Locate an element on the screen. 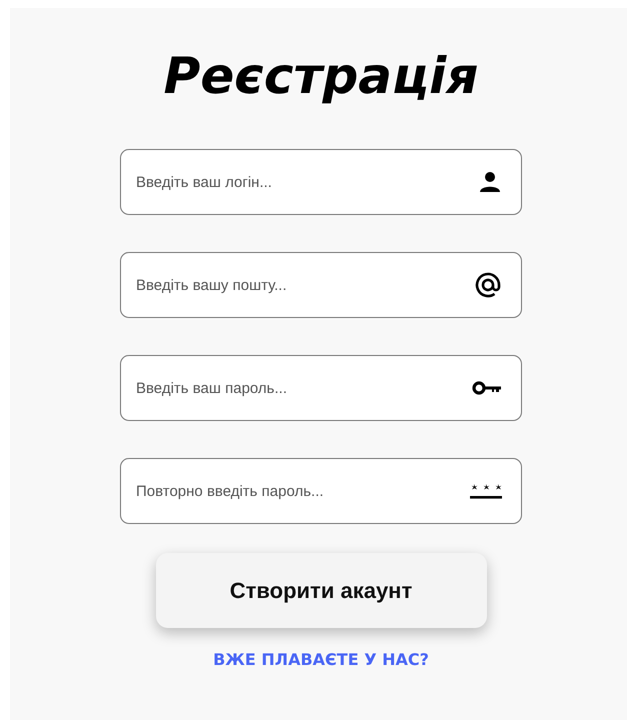  page-title: Реєстрація is located at coordinates (321, 76).